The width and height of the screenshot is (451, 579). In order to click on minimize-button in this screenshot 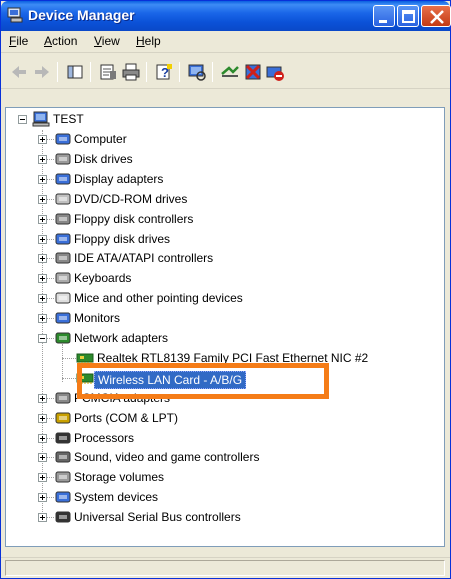, I will do `click(384, 16)`.